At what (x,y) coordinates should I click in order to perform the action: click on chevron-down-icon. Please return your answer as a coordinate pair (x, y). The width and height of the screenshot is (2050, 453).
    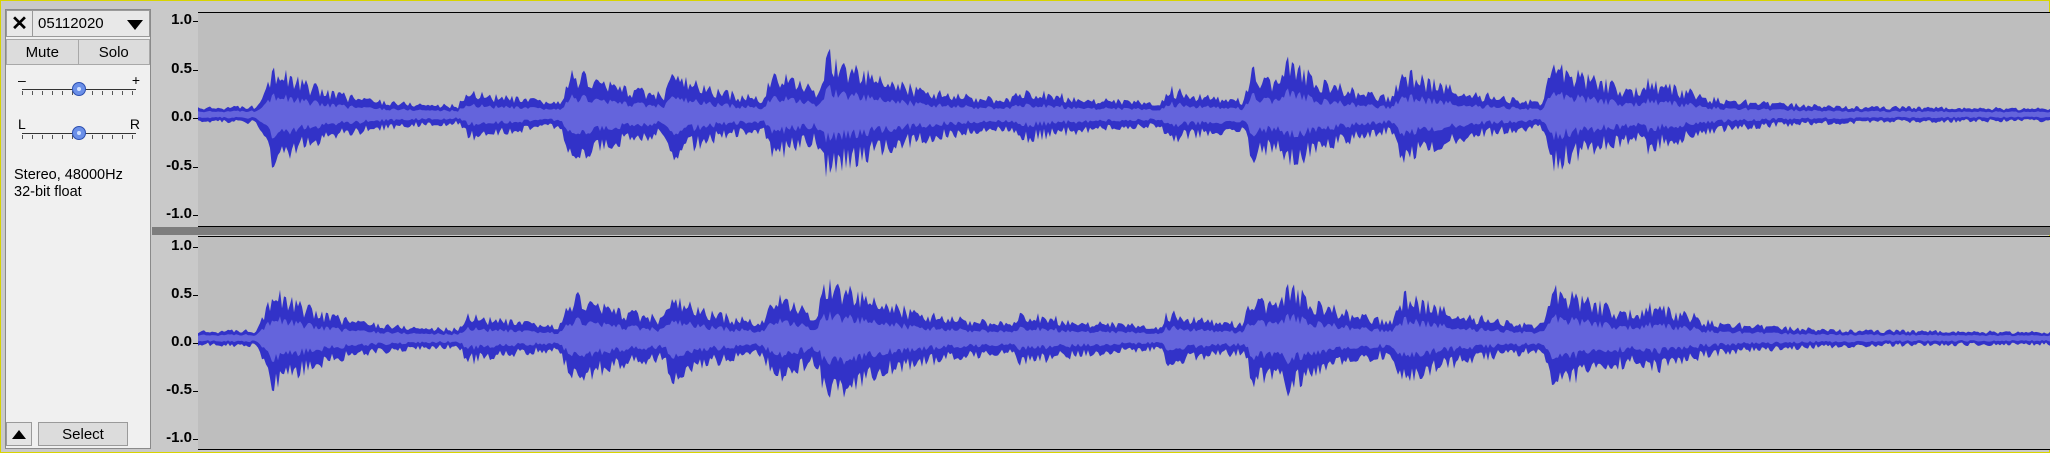
    Looking at the image, I should click on (135, 25).